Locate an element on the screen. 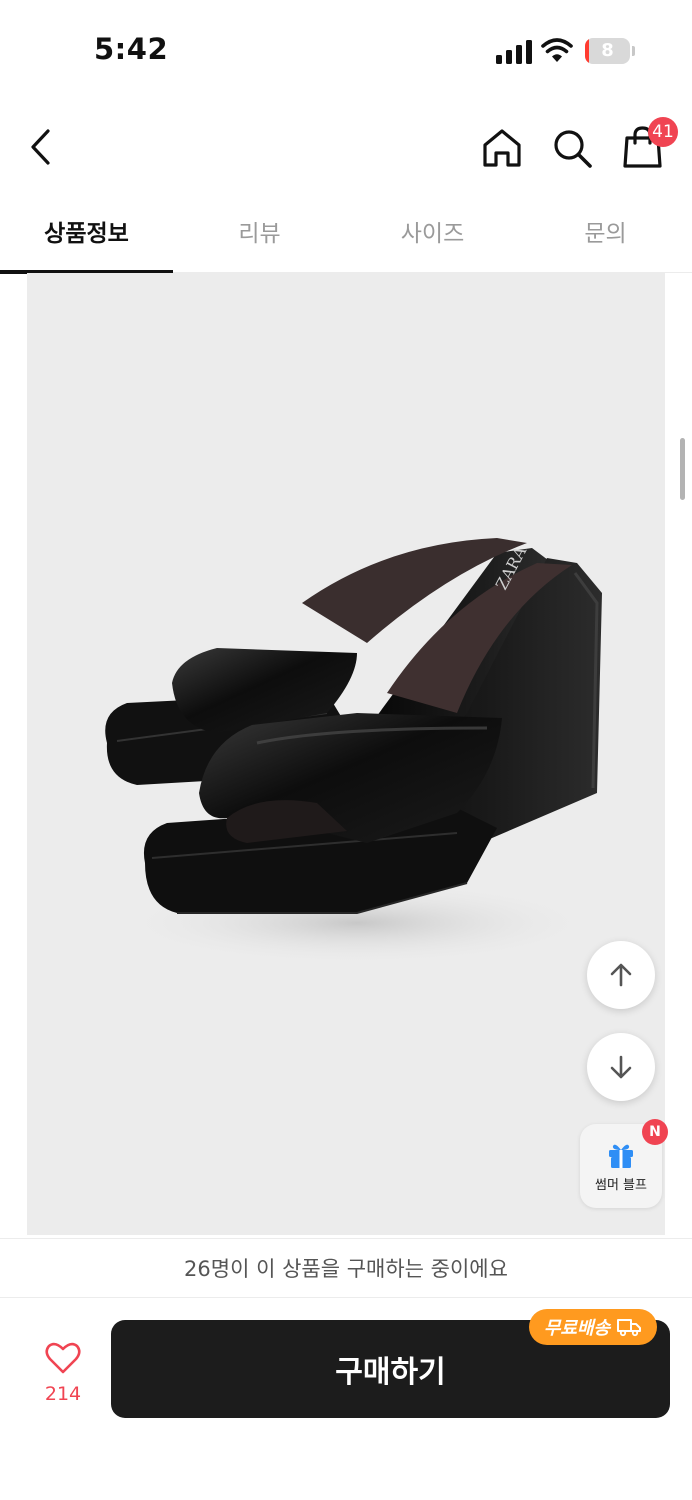 Image resolution: width=692 pixels, height=1500 pixels. product-tabs: 상품정보 리뷰 사이즈 문의 is located at coordinates (346, 234).